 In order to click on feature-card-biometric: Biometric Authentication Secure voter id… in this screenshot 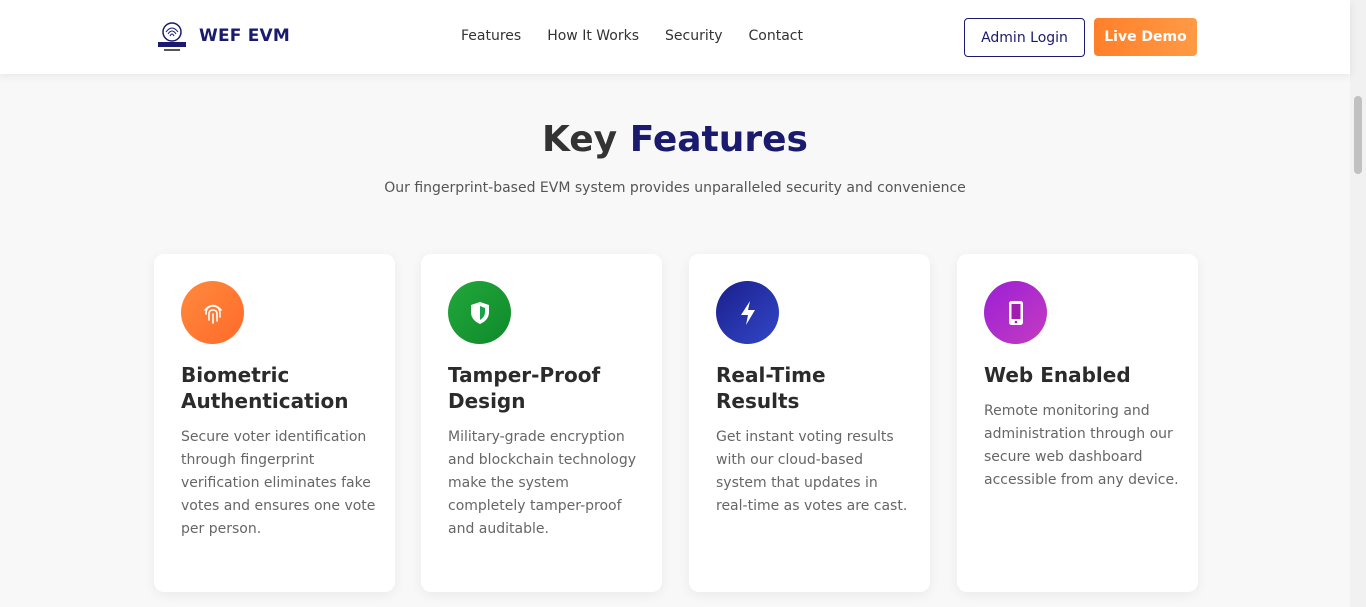, I will do `click(274, 423)`.